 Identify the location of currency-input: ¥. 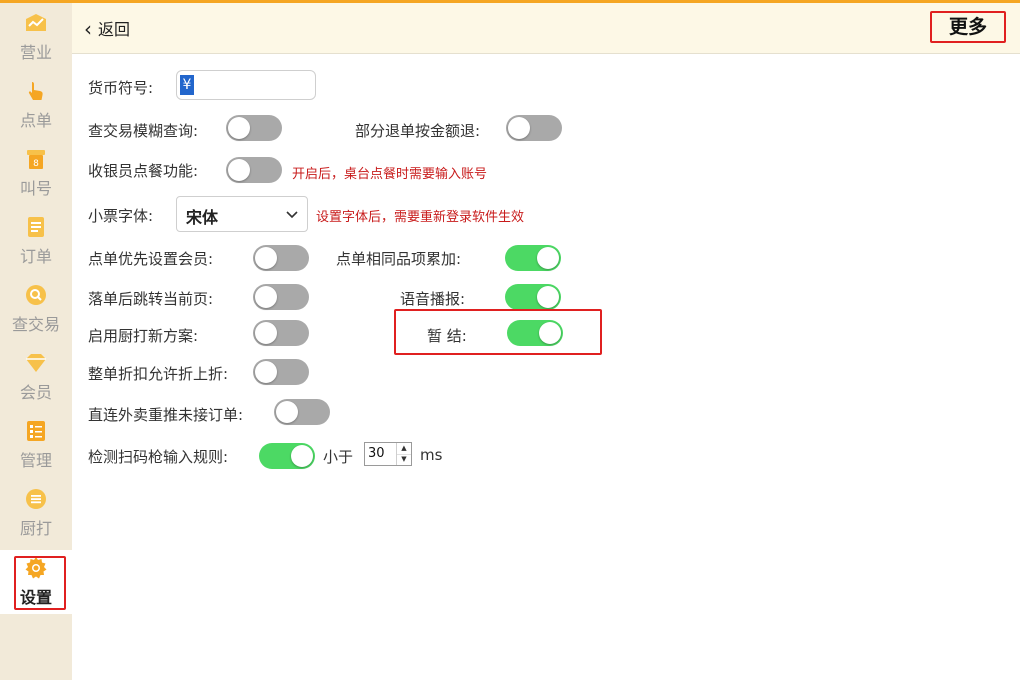
(246, 85).